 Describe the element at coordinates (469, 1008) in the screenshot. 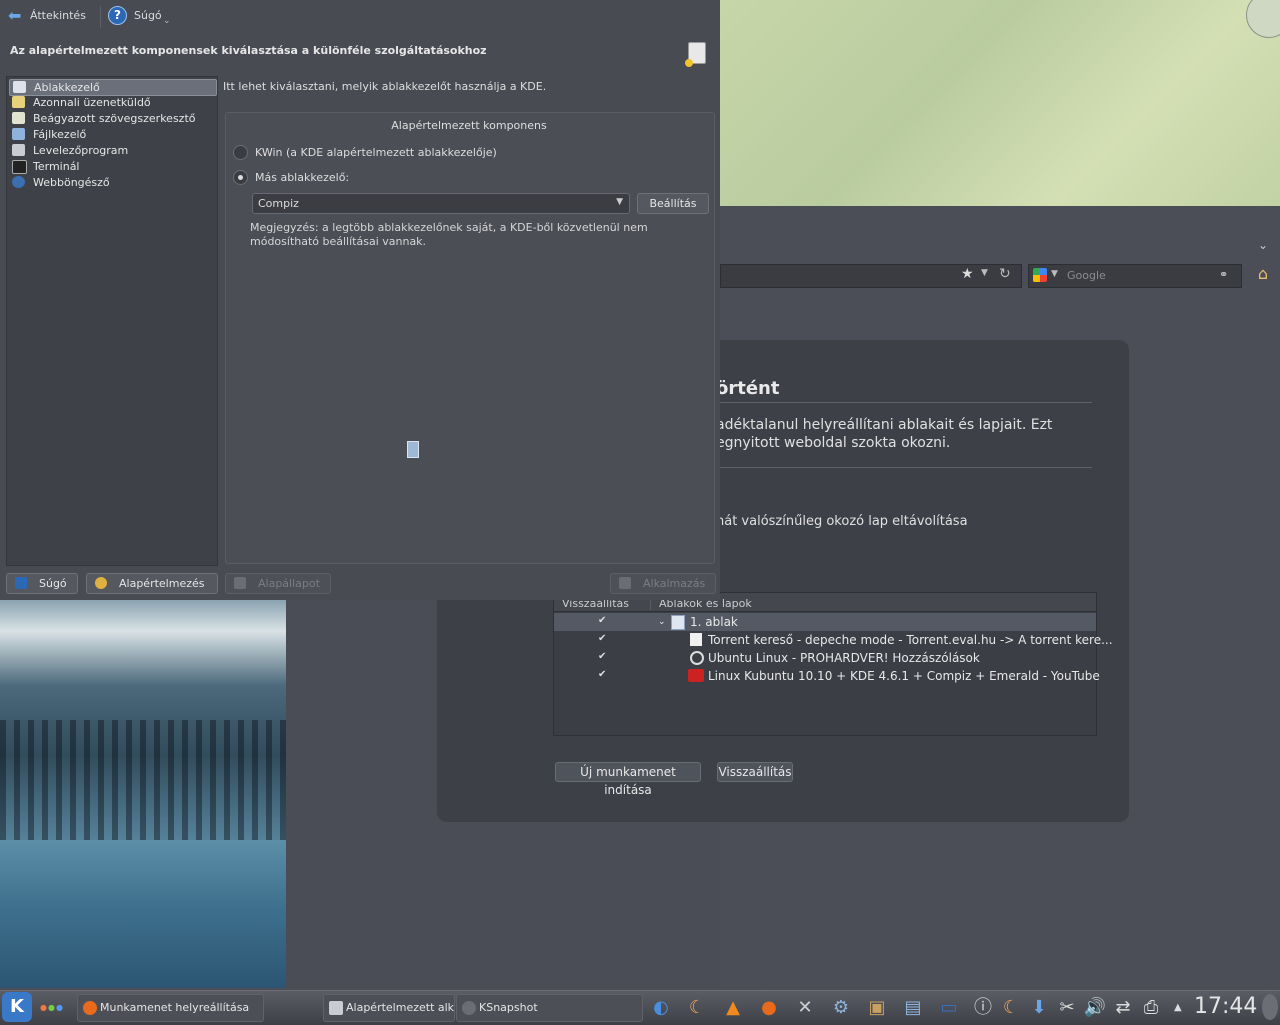

I see `camera-icon` at that location.